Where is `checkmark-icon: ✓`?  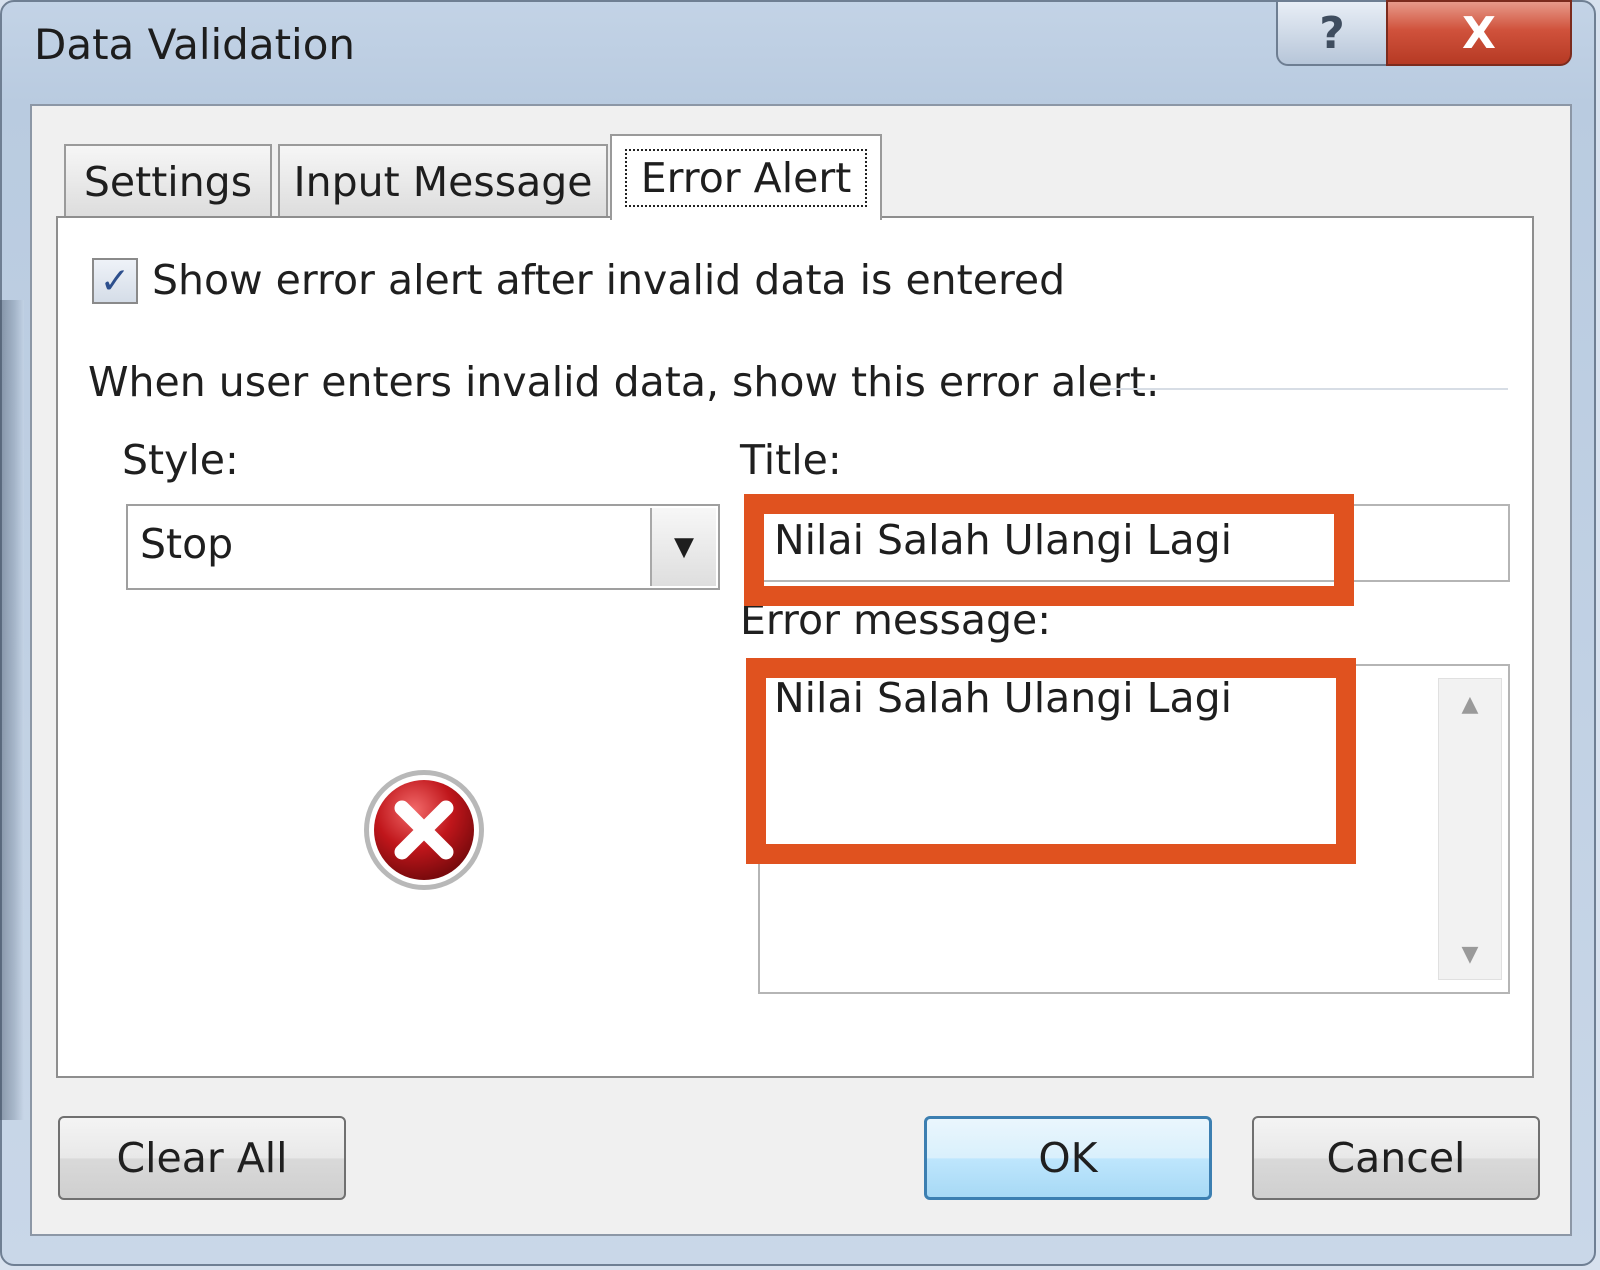 checkmark-icon: ✓ is located at coordinates (115, 281).